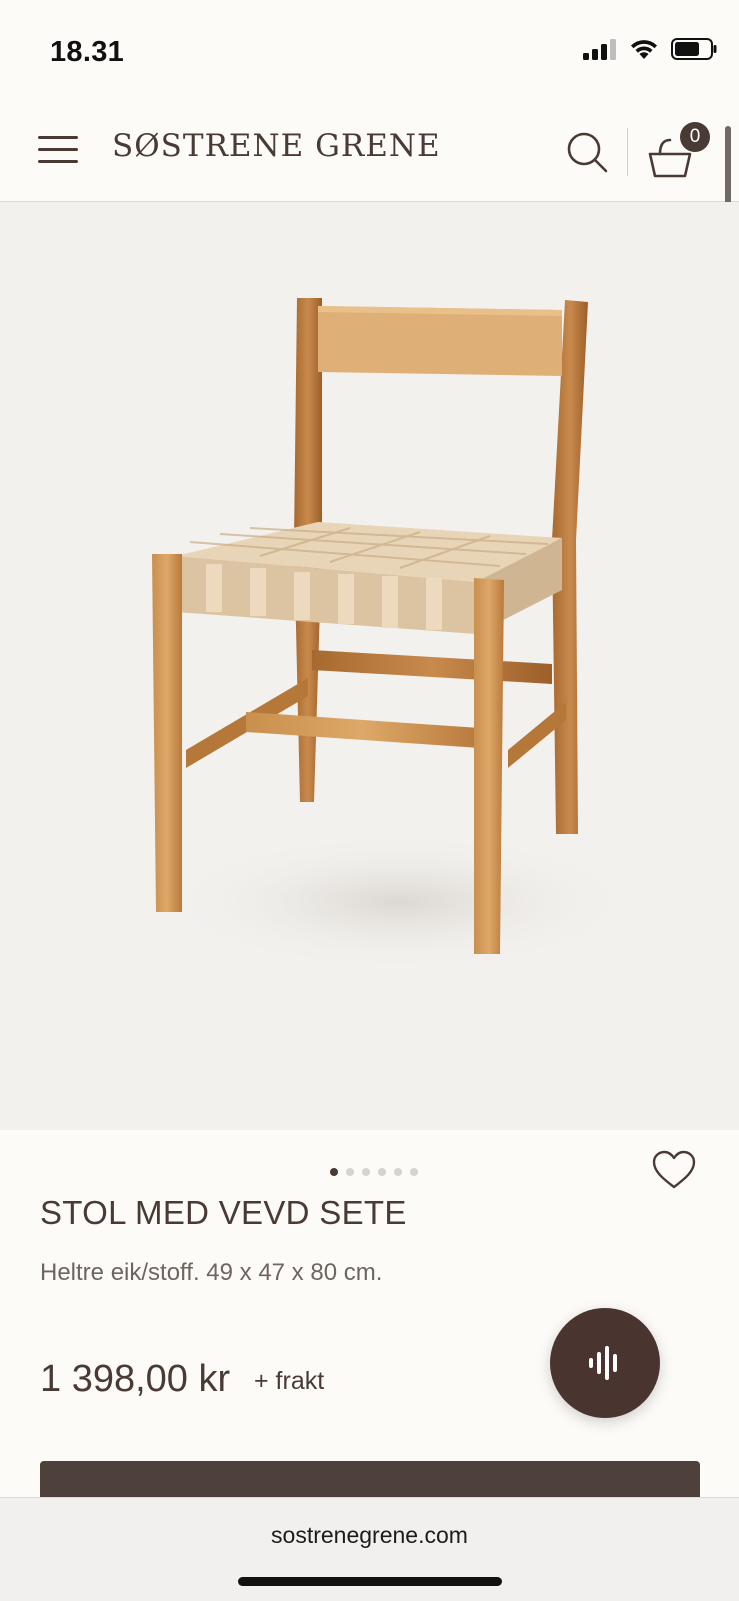  What do you see at coordinates (369, 50) in the screenshot?
I see `status-bar: 18.31` at bounding box center [369, 50].